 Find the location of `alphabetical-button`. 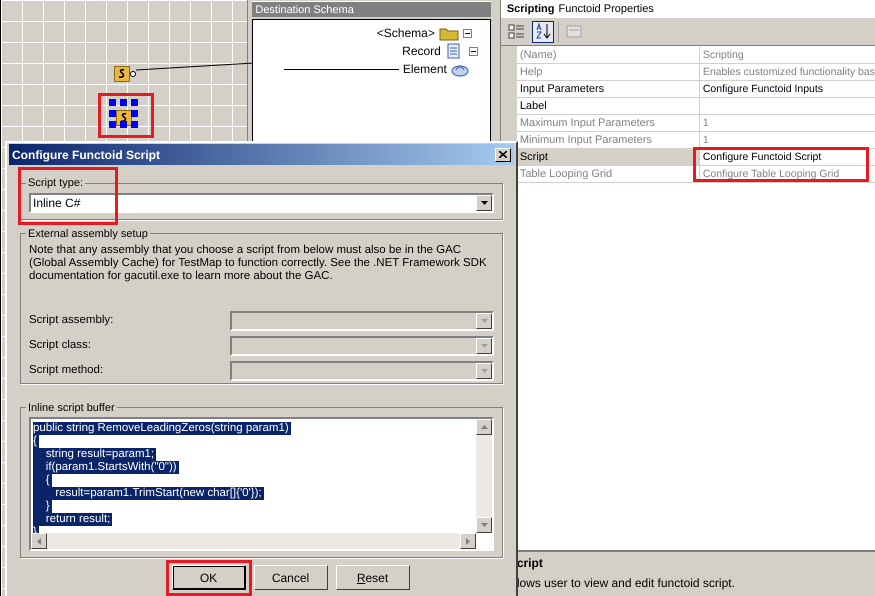

alphabetical-button is located at coordinates (543, 31).